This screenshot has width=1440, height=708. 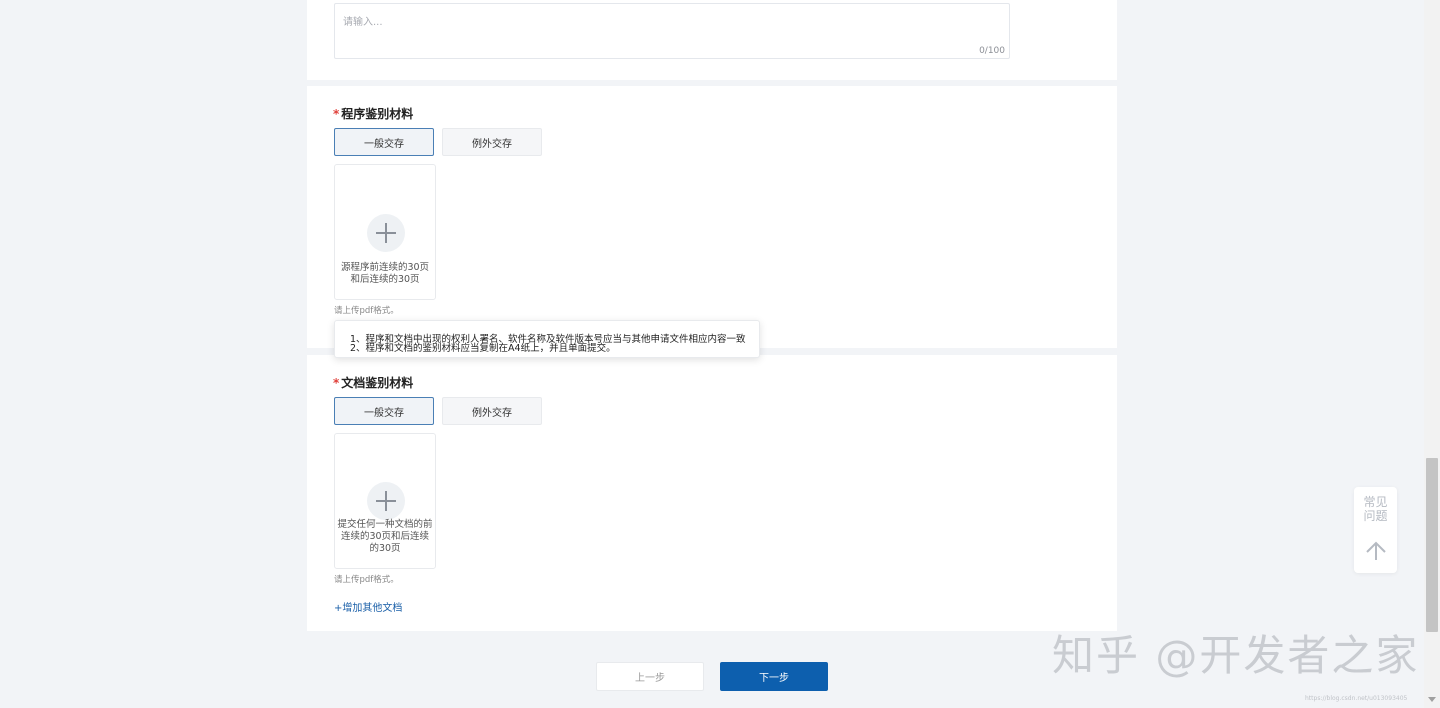 What do you see at coordinates (483, 348) in the screenshot?
I see `tooltip-line-2: 2、程序和文档的鉴别材料应当复制在A4纸上，并且单面提交。` at bounding box center [483, 348].